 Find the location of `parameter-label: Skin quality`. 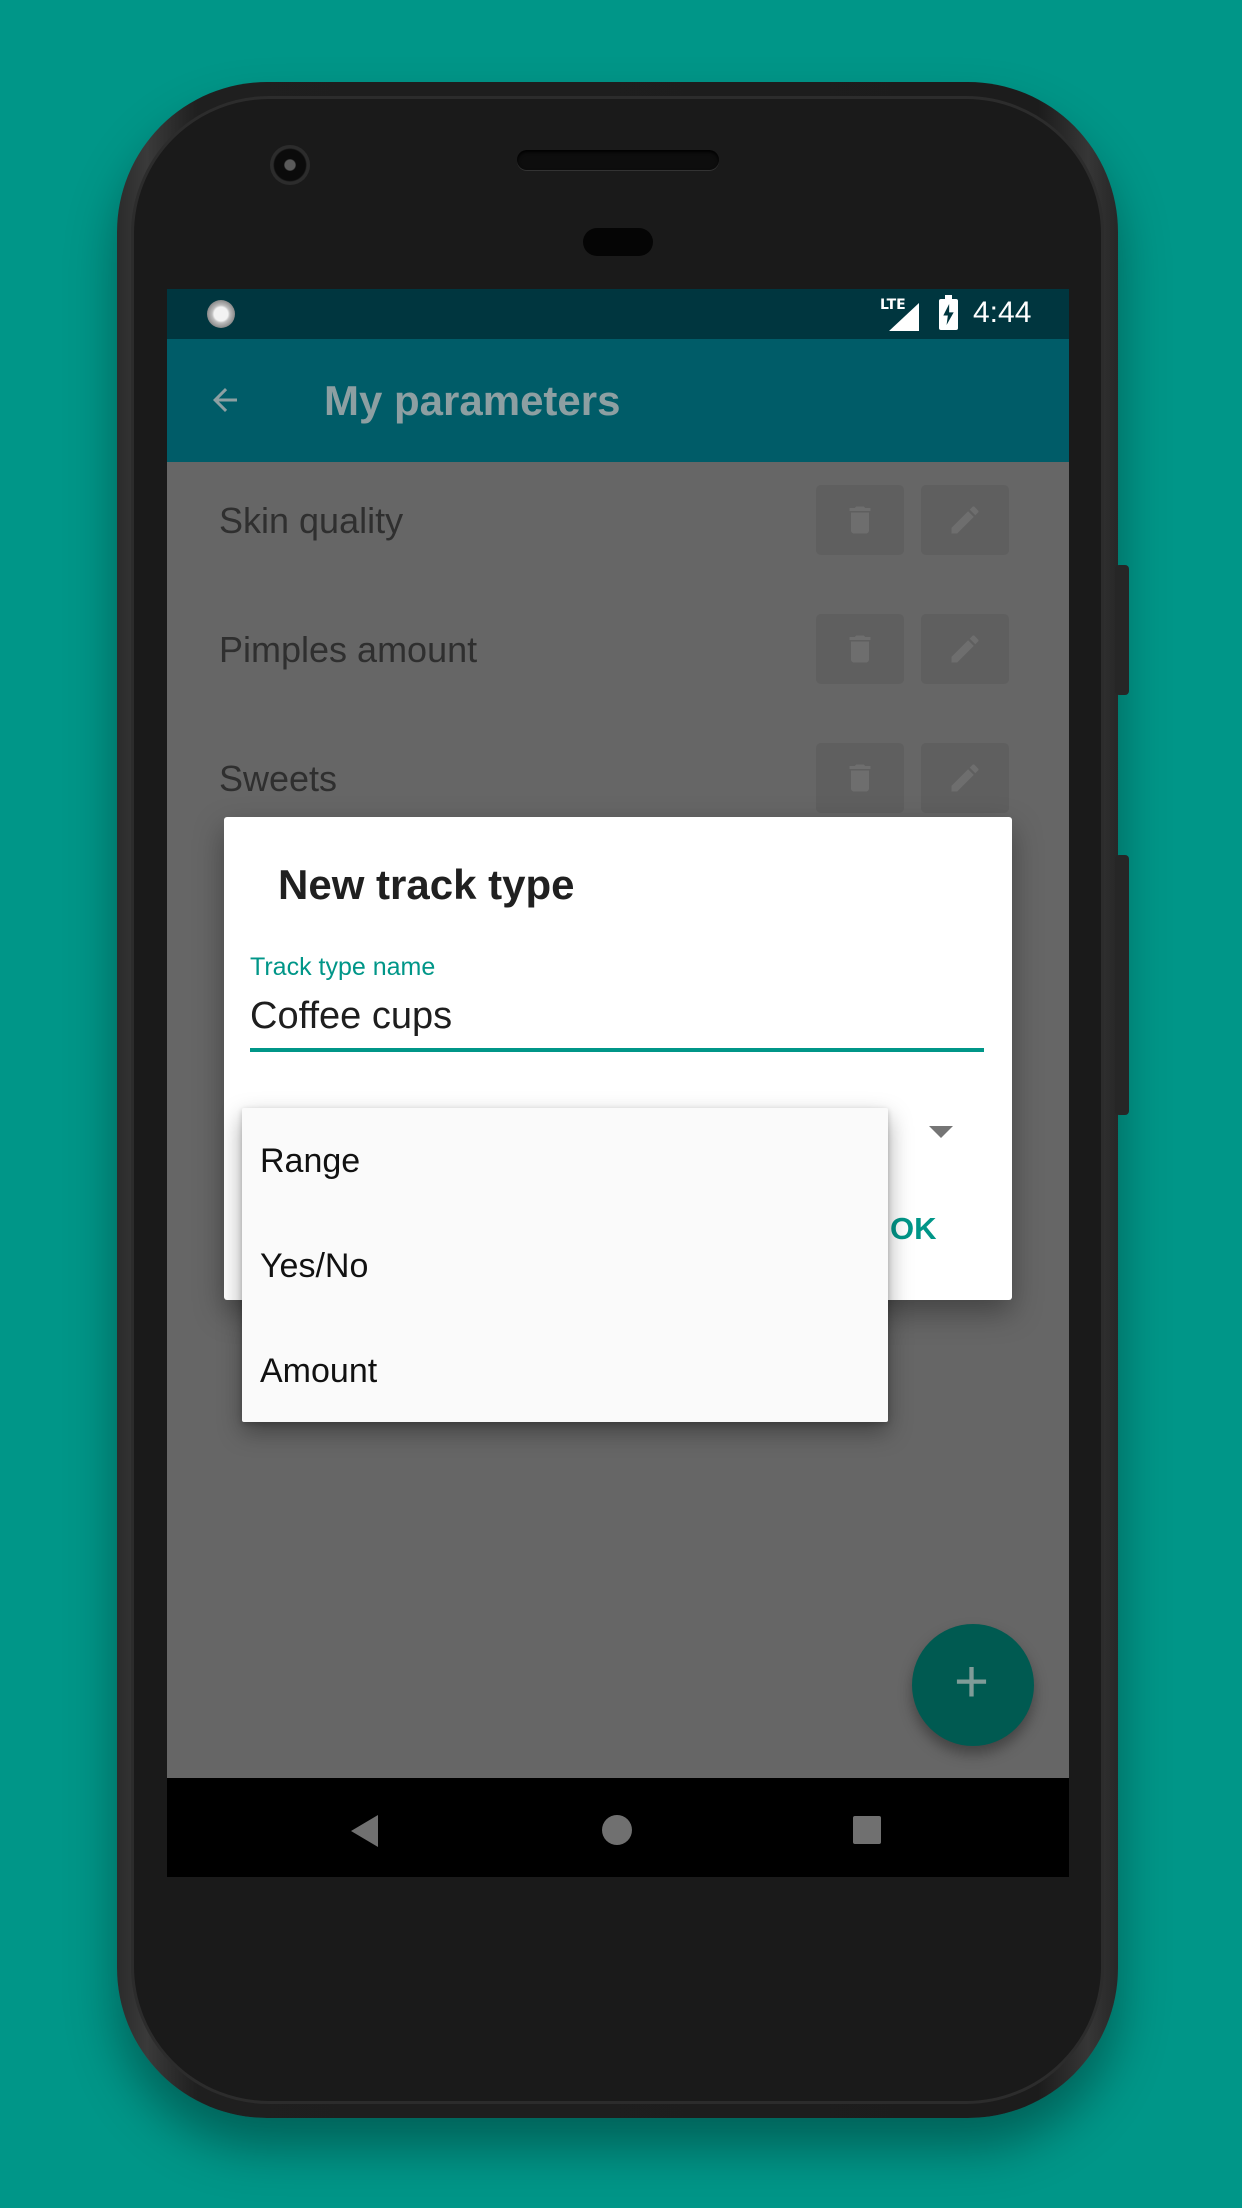

parameter-label: Skin quality is located at coordinates (311, 520).